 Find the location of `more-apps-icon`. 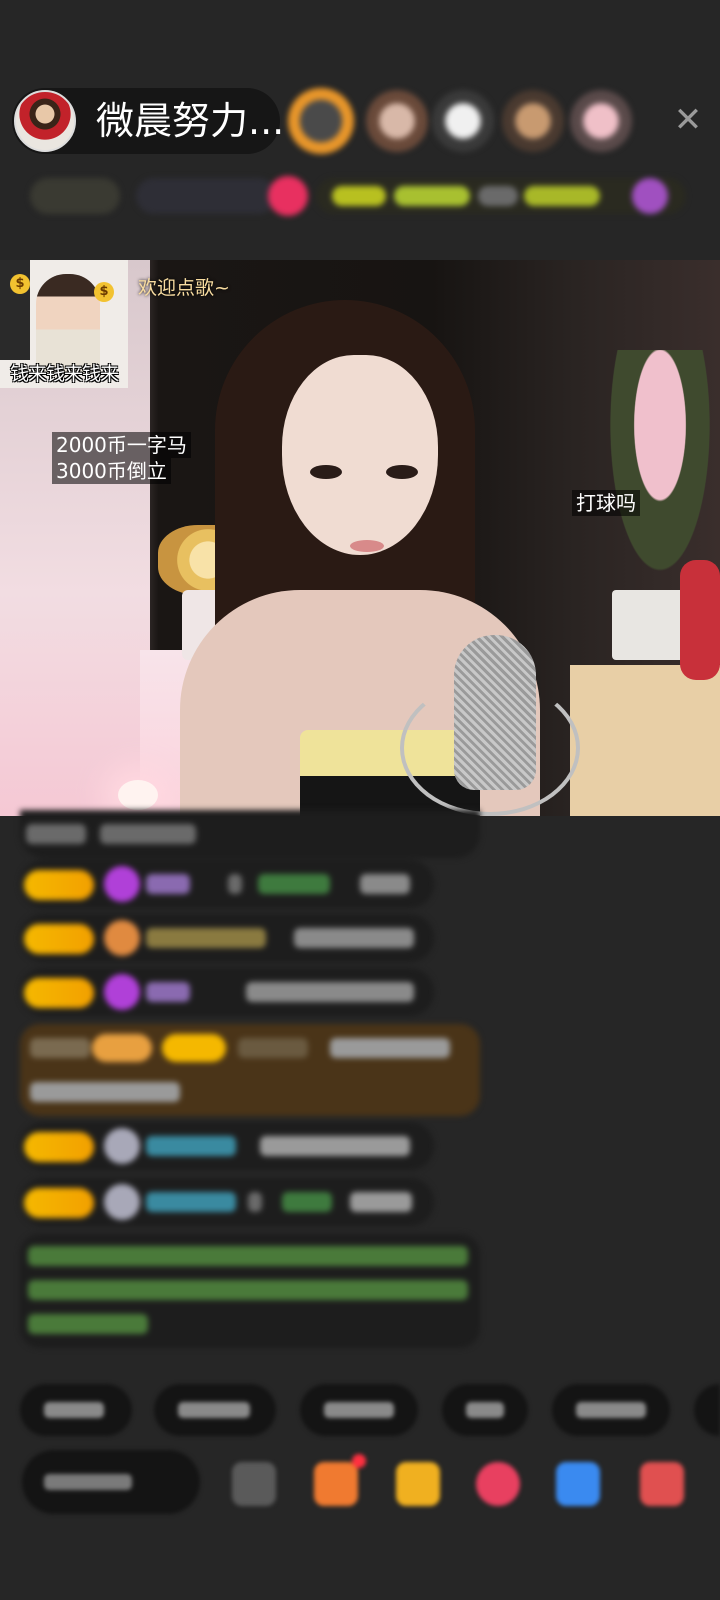

more-apps-icon is located at coordinates (662, 1484).